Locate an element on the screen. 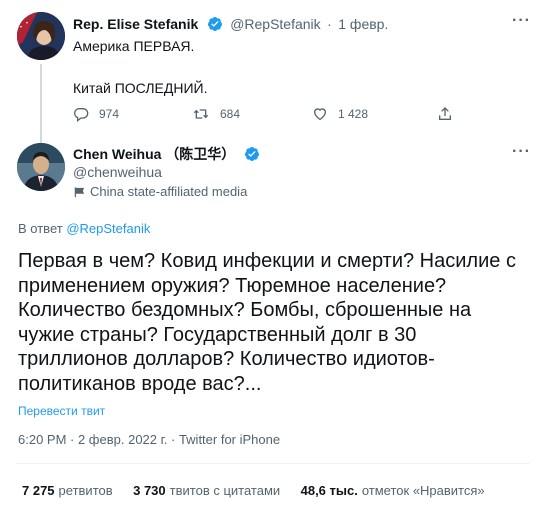 The width and height of the screenshot is (546, 509). retweets-stat: 7 275 ретвитов is located at coordinates (69, 490).